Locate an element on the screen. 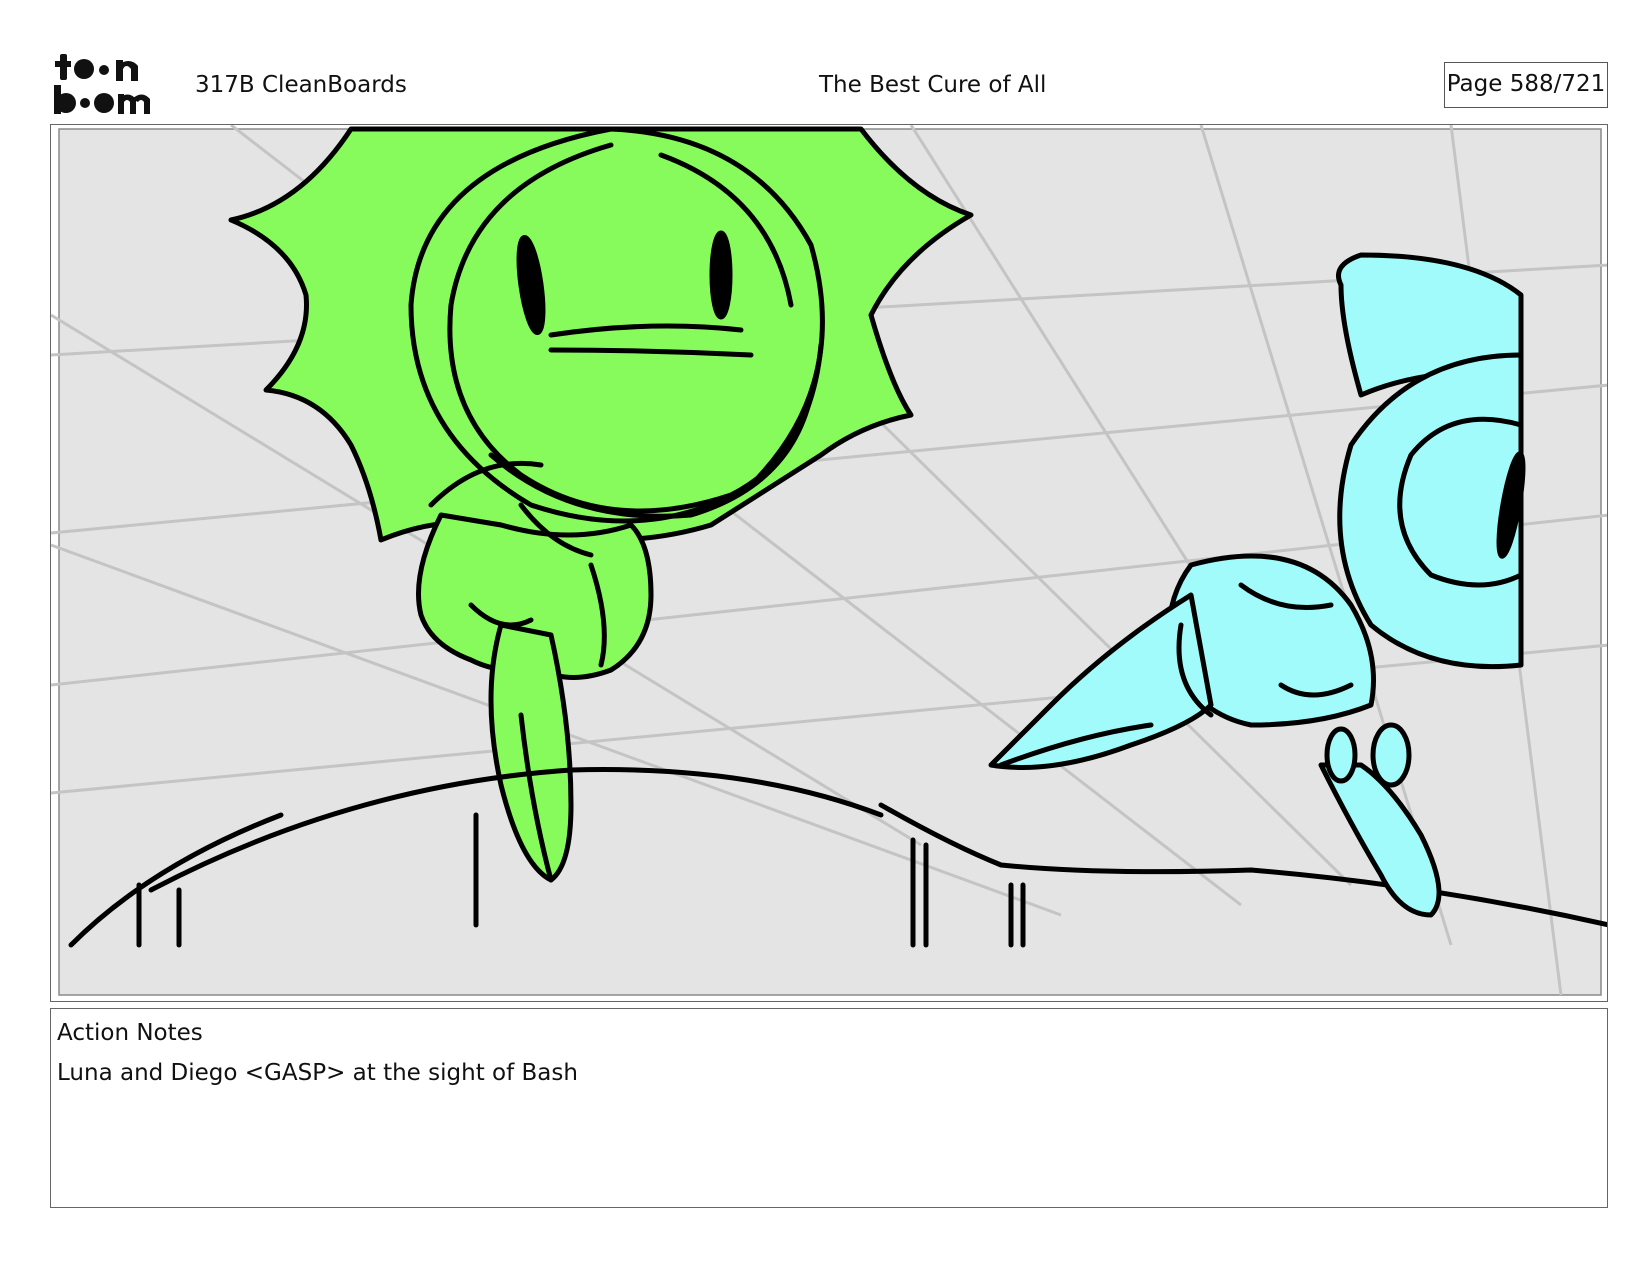 This screenshot has width=1650, height=1275. episode-label: 317B CleanBoards is located at coordinates (301, 85).